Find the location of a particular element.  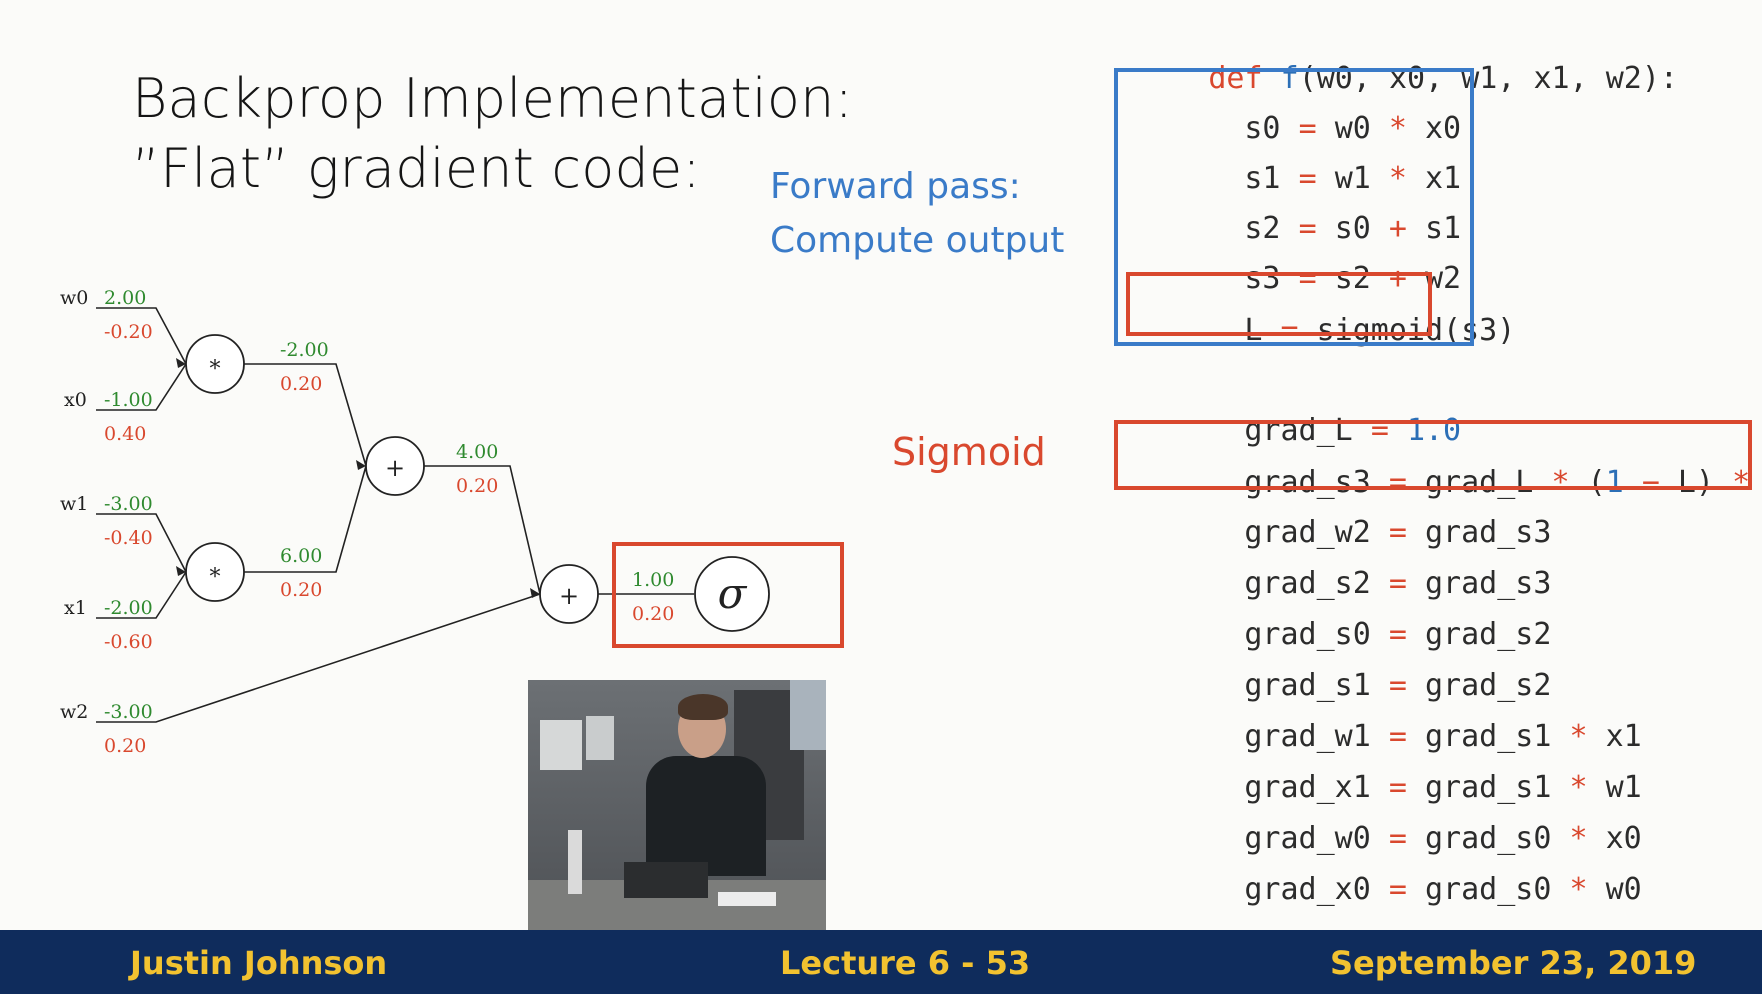

mul-bottom-value: 6.00 is located at coordinates (301, 556).